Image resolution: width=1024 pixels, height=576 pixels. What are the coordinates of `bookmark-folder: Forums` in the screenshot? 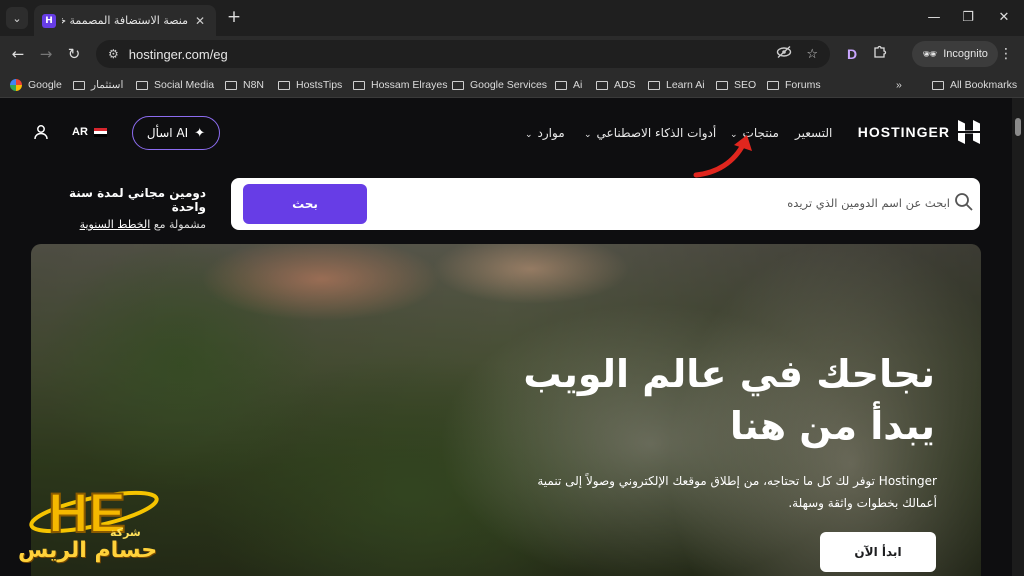 It's located at (794, 85).